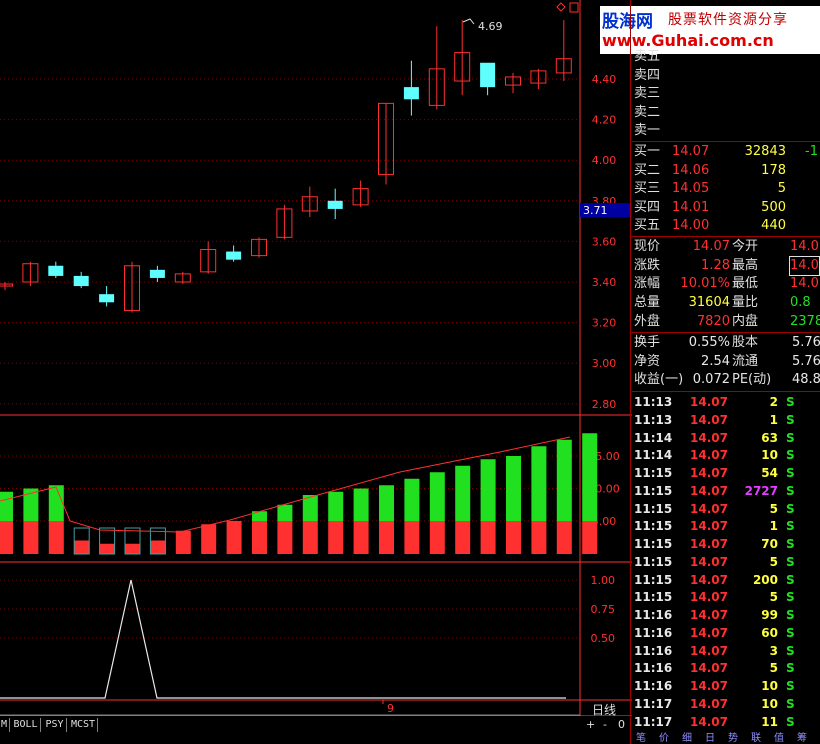  I want to click on sell-level-row: 卖二, so click(726, 113).